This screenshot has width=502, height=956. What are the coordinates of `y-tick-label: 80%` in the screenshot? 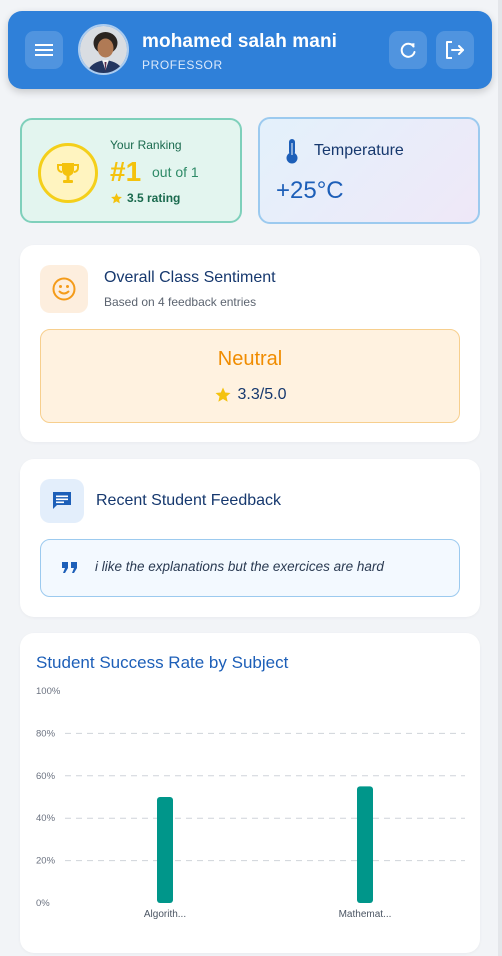 It's located at (46, 733).